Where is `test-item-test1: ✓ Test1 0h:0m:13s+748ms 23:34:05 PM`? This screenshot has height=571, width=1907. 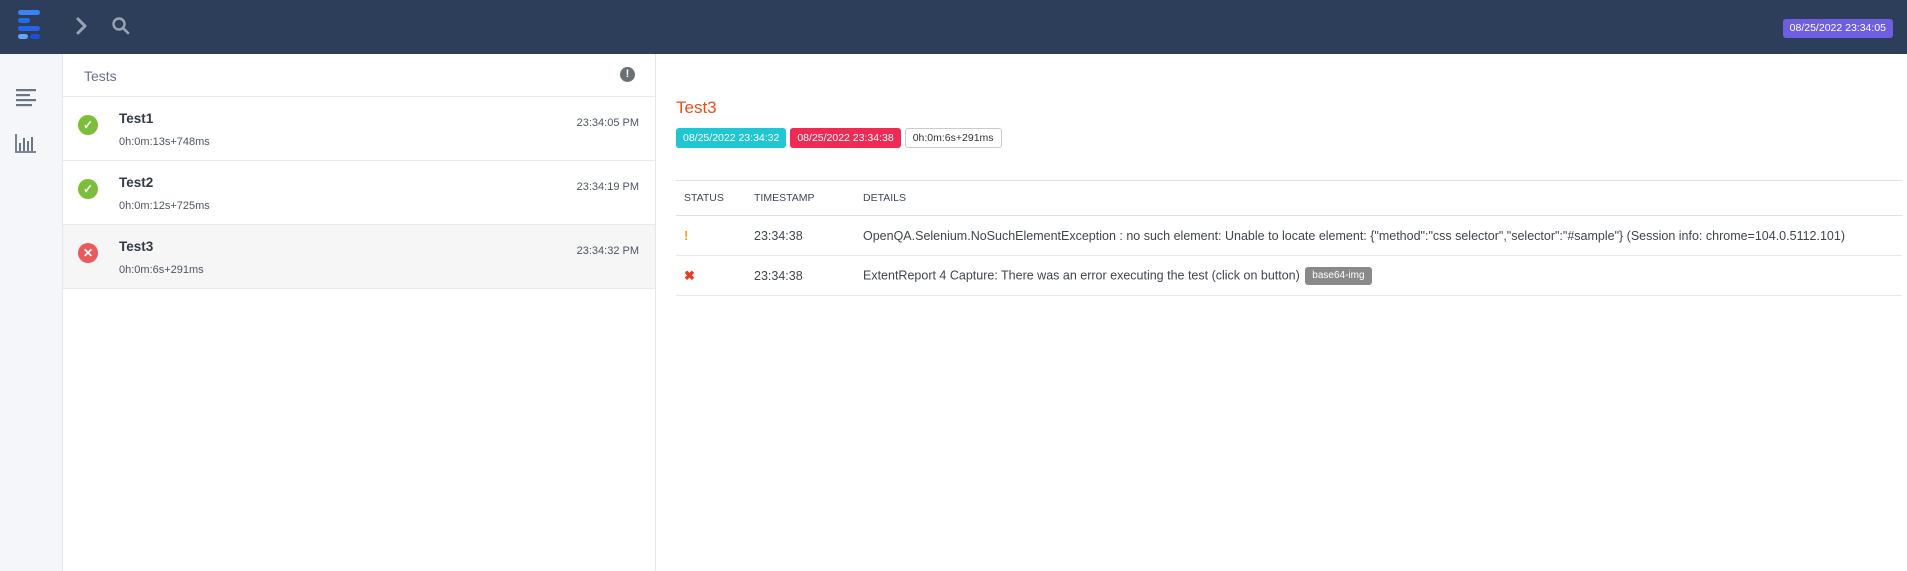 test-item-test1: ✓ Test1 0h:0m:13s+748ms 23:34:05 PM is located at coordinates (359, 129).